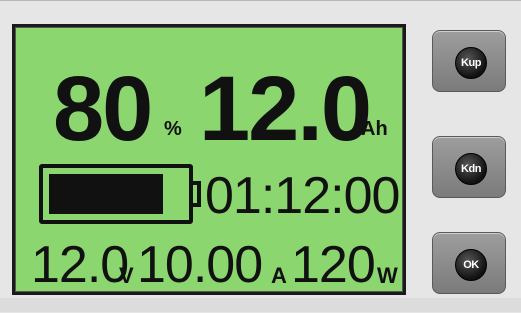 This screenshot has height=313, width=521. Describe the element at coordinates (302, 196) in the screenshot. I see `timer-value: 01:12:00` at that location.